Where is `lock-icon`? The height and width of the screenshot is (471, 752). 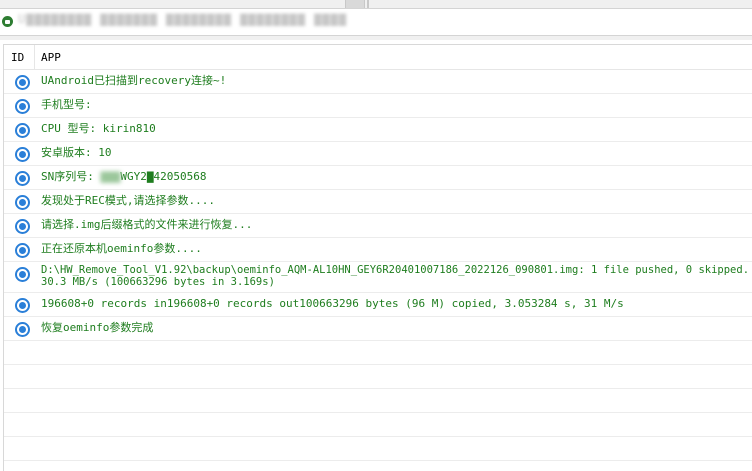 lock-icon is located at coordinates (7, 21).